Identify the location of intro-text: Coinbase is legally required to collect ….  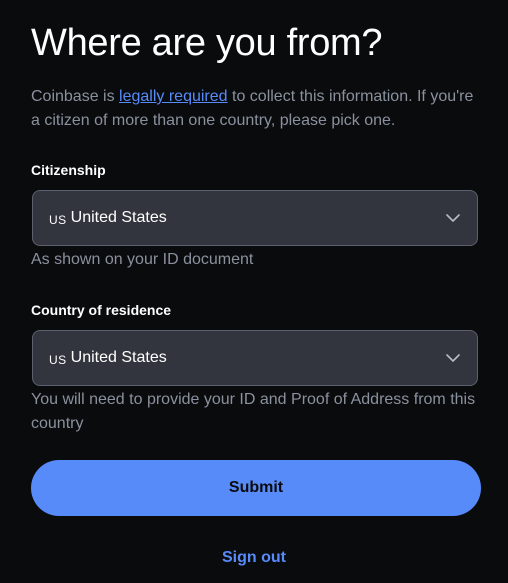
(256, 109).